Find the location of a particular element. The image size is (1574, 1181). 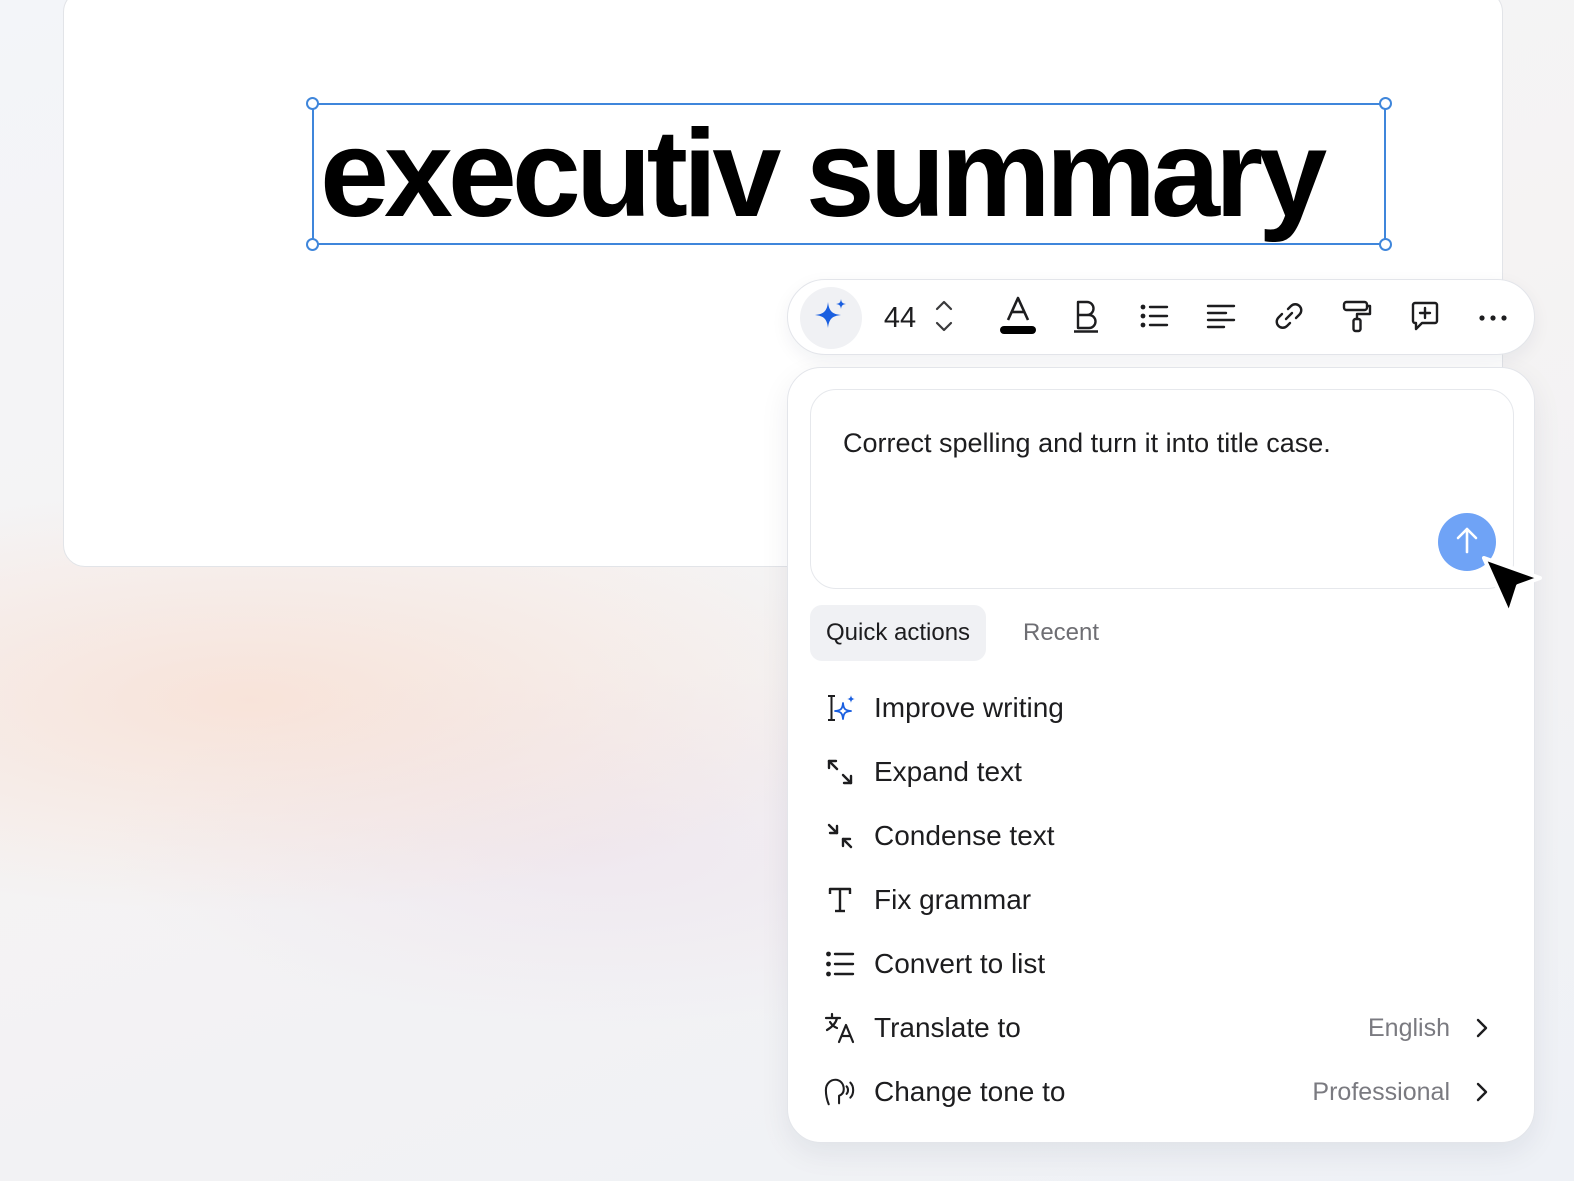

format-painter-button is located at coordinates (1357, 318).